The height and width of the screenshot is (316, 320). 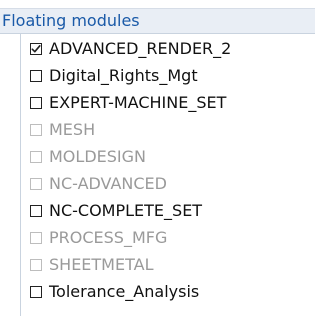 I want to click on module-label: Tolerance_Analysis, so click(x=124, y=291).